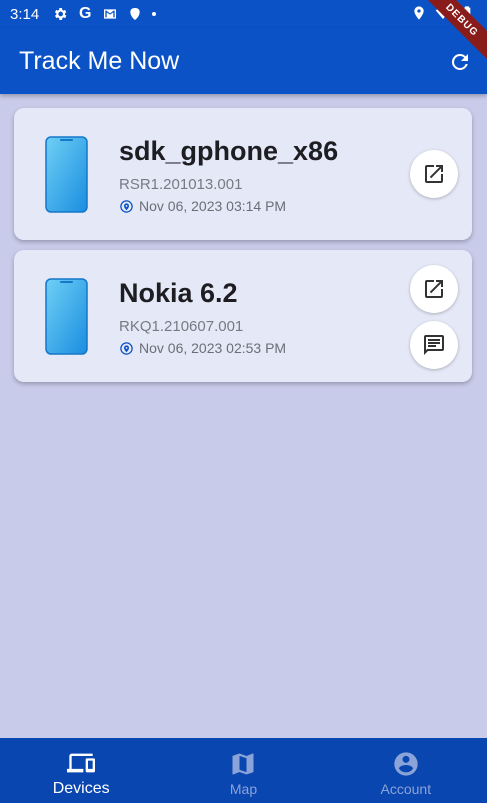 Image resolution: width=487 pixels, height=803 pixels. Describe the element at coordinates (406, 789) in the screenshot. I see `nav-label: Account` at that location.